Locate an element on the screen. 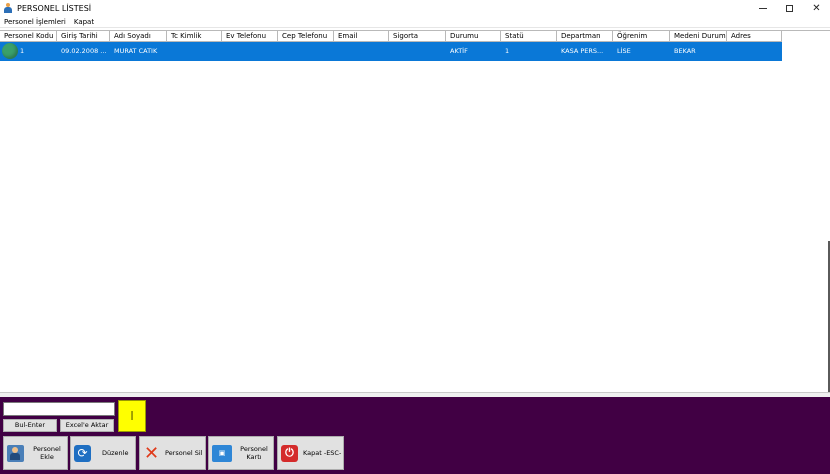  delete-personnel-button: ✕ Personel Sil is located at coordinates (172, 453).